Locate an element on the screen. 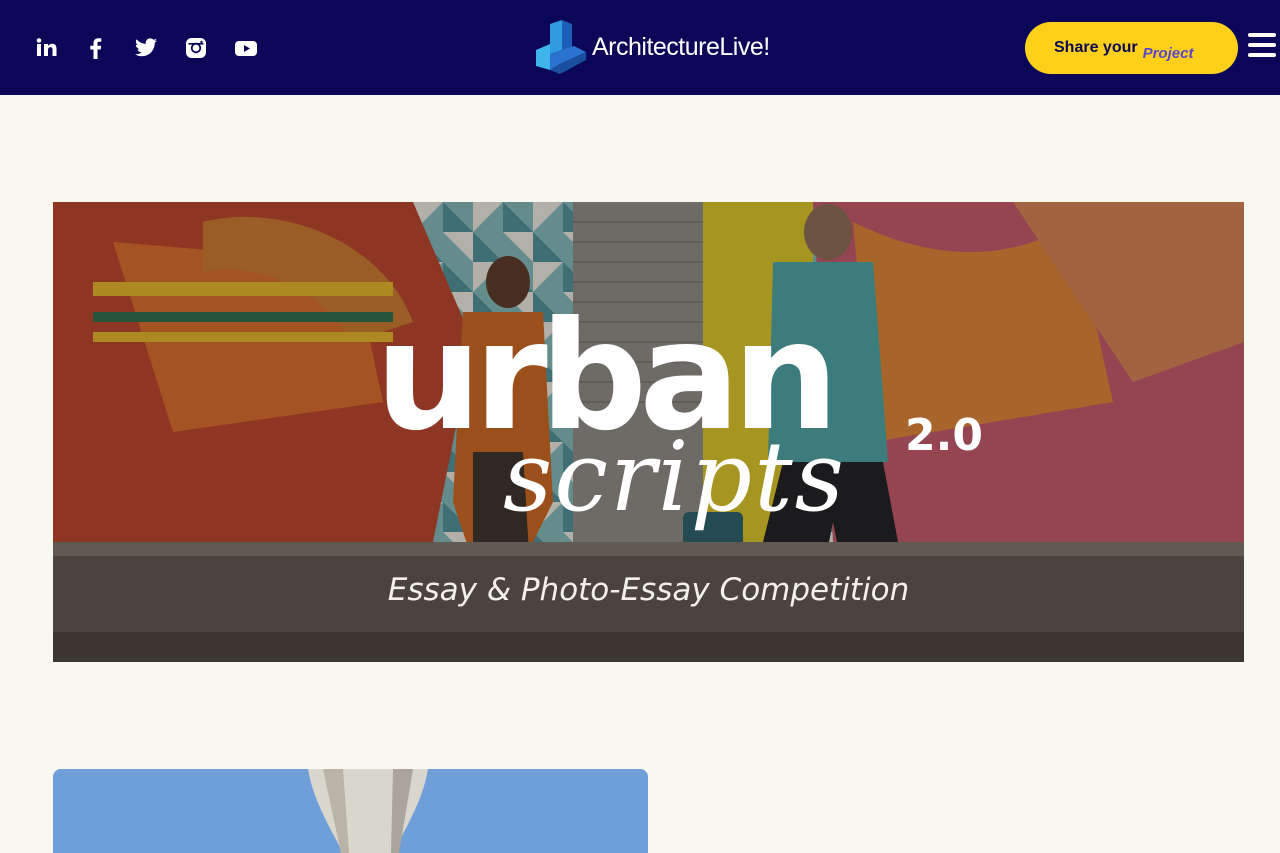 The height and width of the screenshot is (853, 1280). site-logo: ArchitectureLive! is located at coordinates (652, 47).